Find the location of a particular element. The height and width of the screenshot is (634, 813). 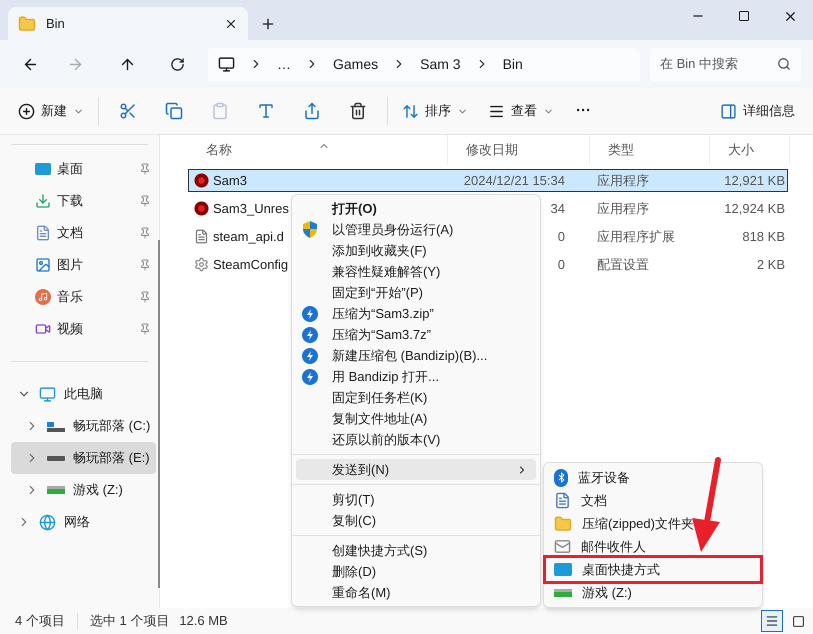

view-button: 查看 is located at coordinates (521, 111).